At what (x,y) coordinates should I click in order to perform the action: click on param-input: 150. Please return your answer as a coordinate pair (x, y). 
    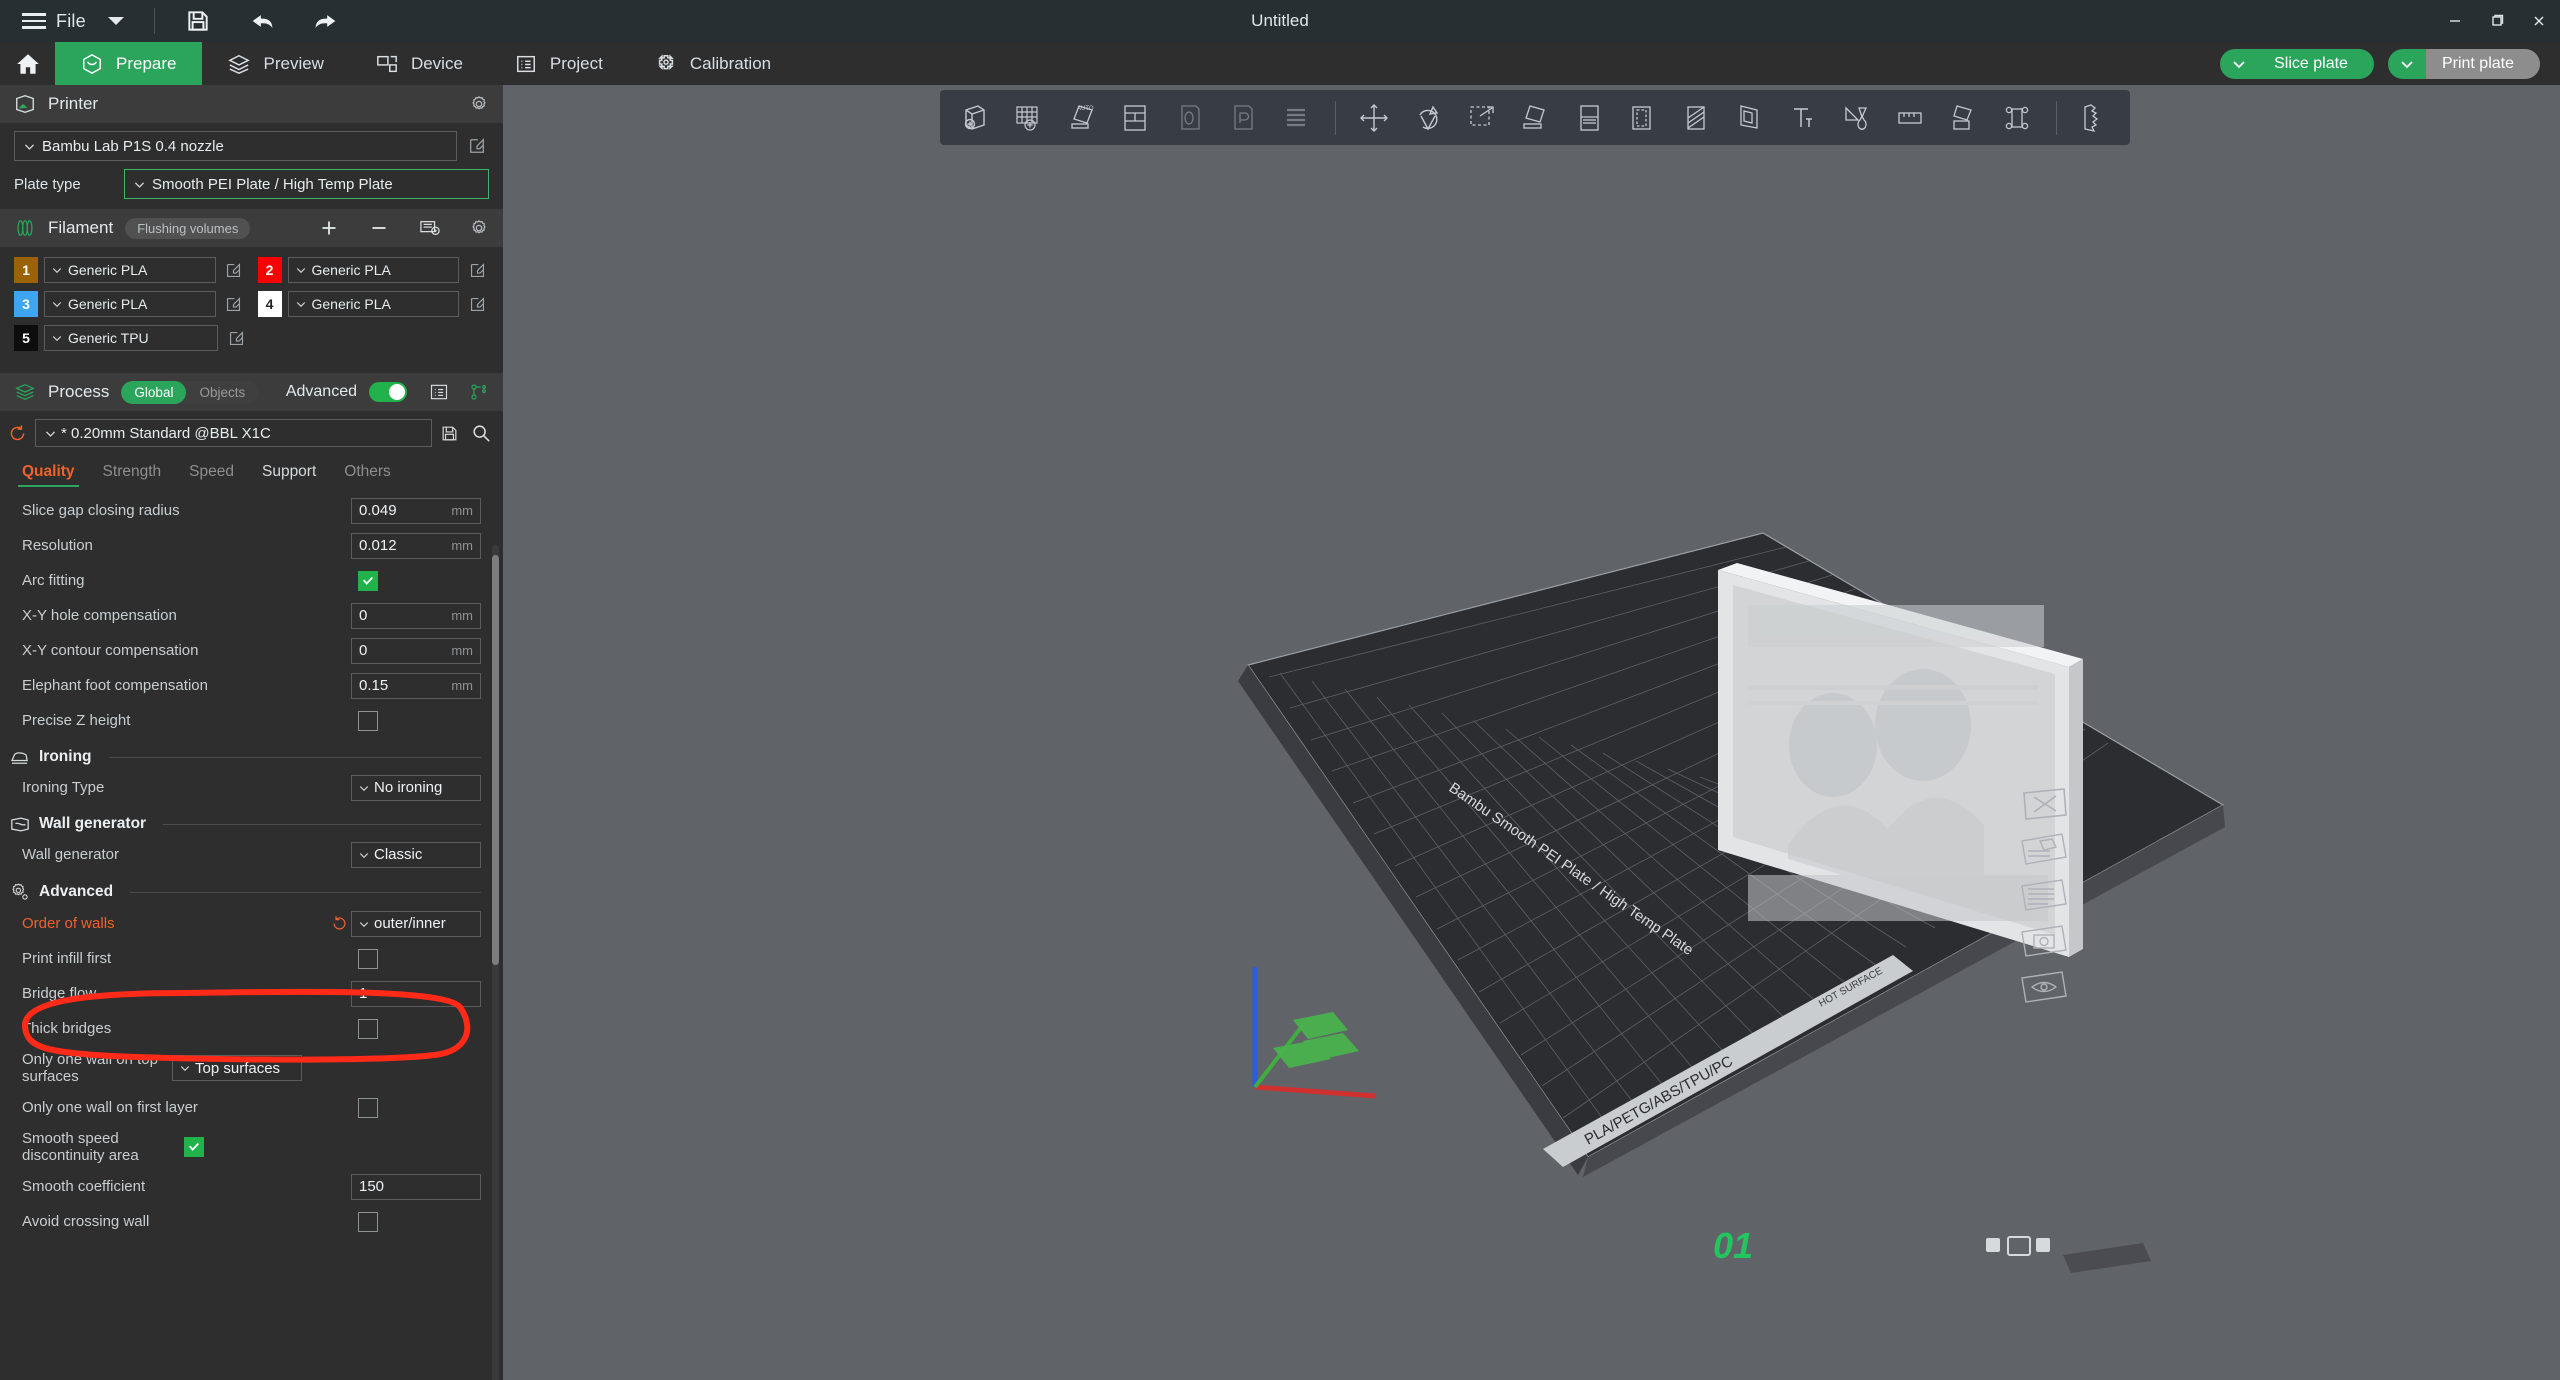
    Looking at the image, I should click on (416, 1186).